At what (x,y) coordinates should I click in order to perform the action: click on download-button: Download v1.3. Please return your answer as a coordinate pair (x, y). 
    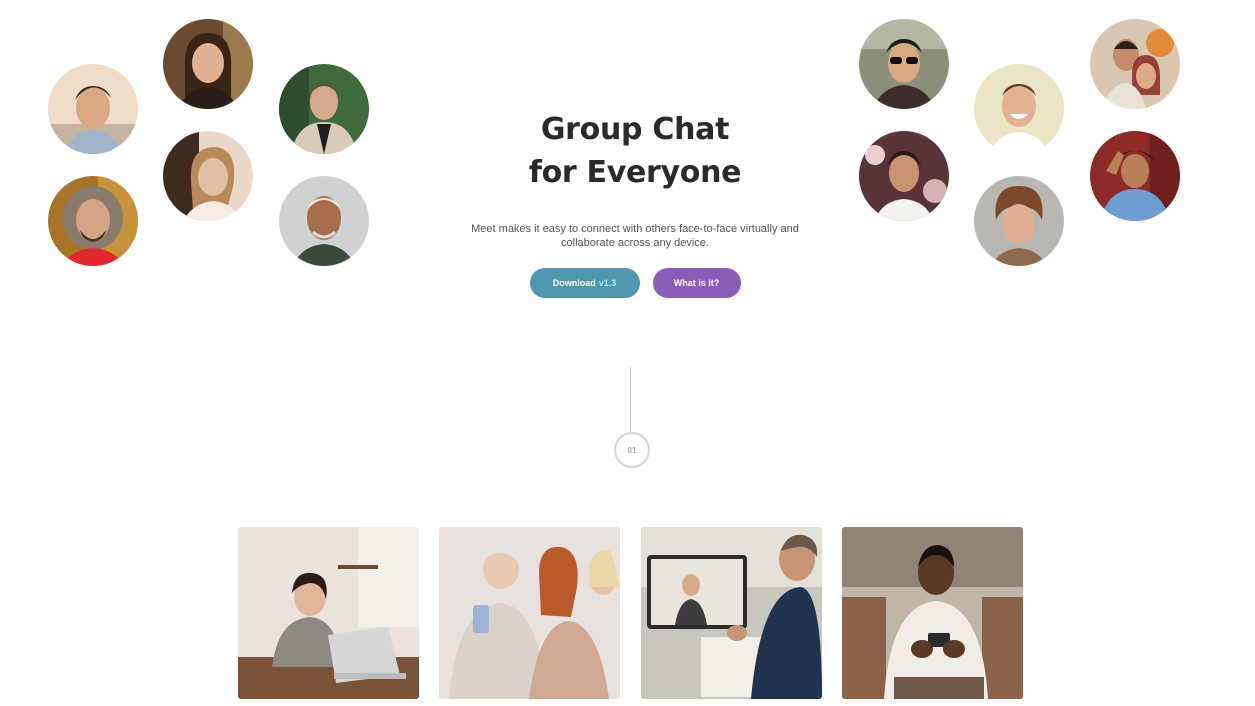
    Looking at the image, I should click on (584, 283).